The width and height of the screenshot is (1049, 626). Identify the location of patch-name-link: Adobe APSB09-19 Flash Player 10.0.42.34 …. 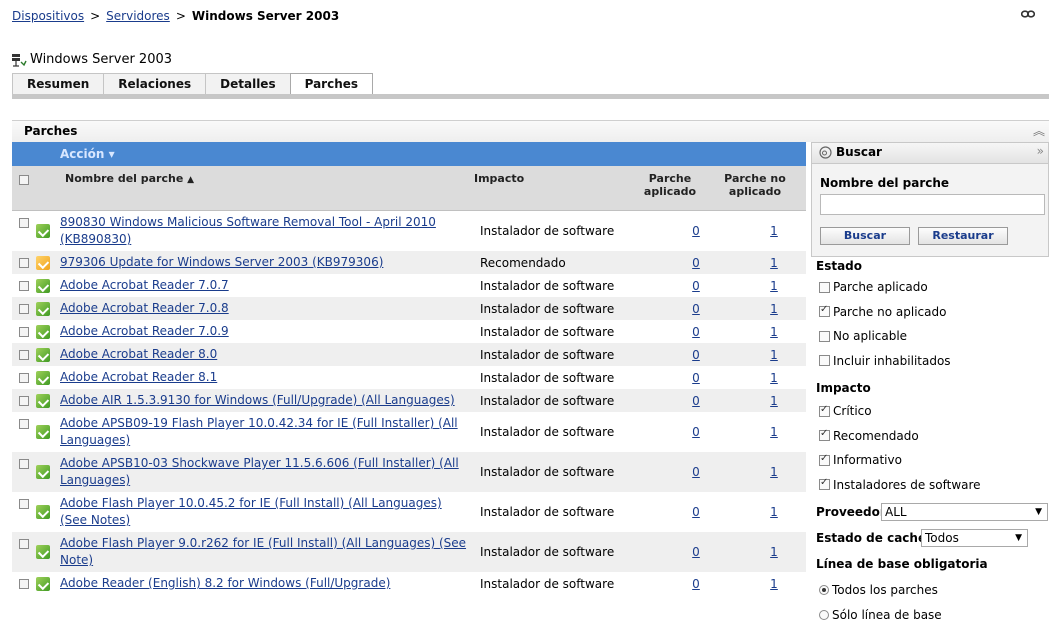
(259, 431).